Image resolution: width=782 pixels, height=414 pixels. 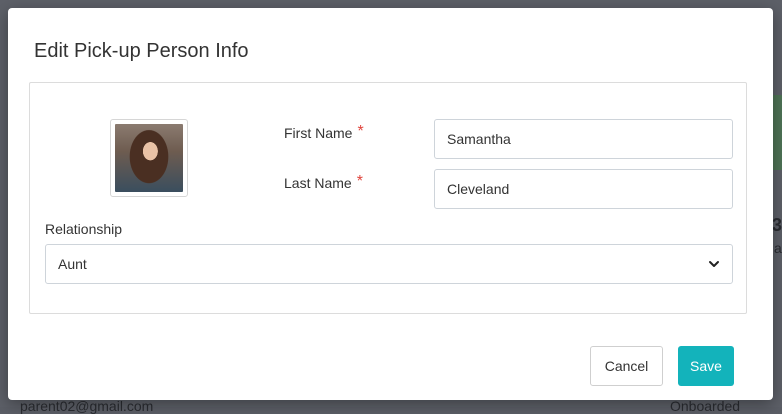 I want to click on last-name-label-text: Last Name, so click(x=318, y=183).